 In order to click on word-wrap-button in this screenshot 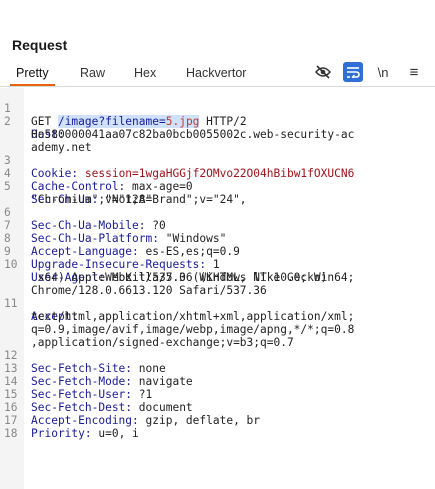, I will do `click(353, 72)`.